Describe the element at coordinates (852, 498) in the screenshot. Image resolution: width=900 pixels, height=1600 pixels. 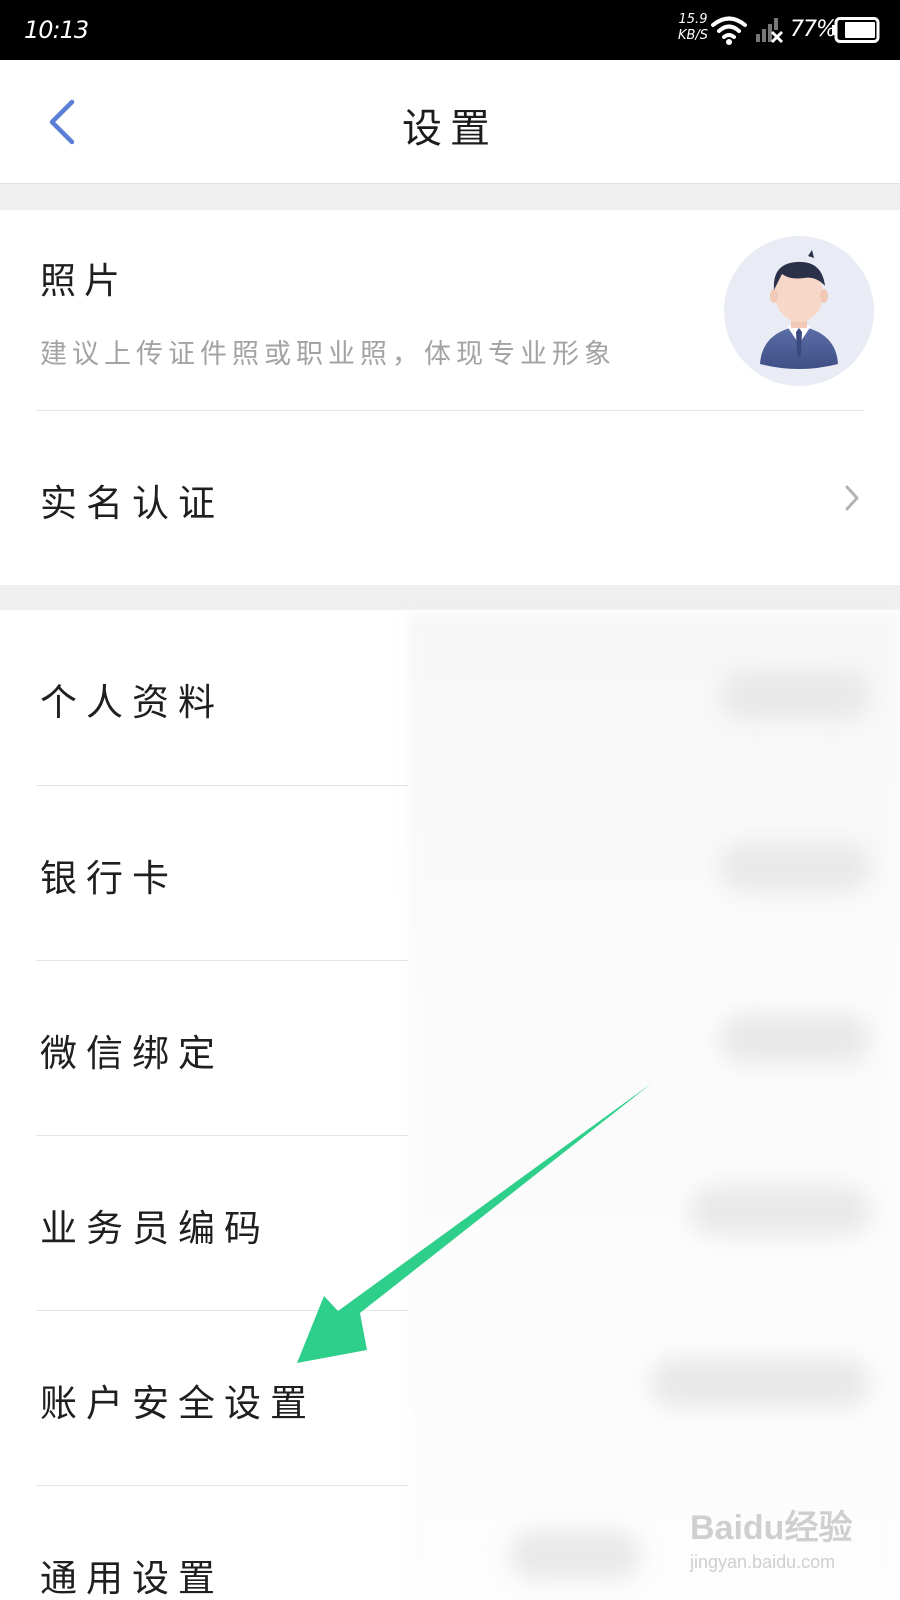
I see `chevron-right-icon` at that location.